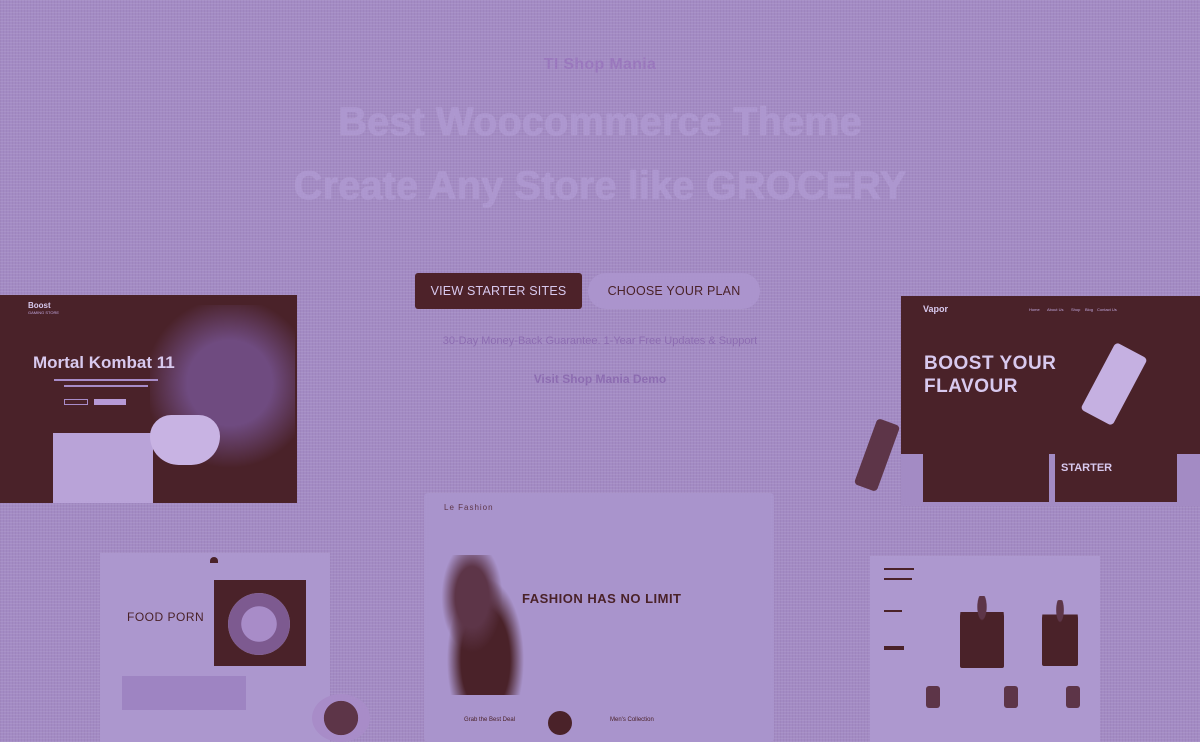  Describe the element at coordinates (490, 720) in the screenshot. I see `fashion-footer-text: Grab the Best Deal` at that location.